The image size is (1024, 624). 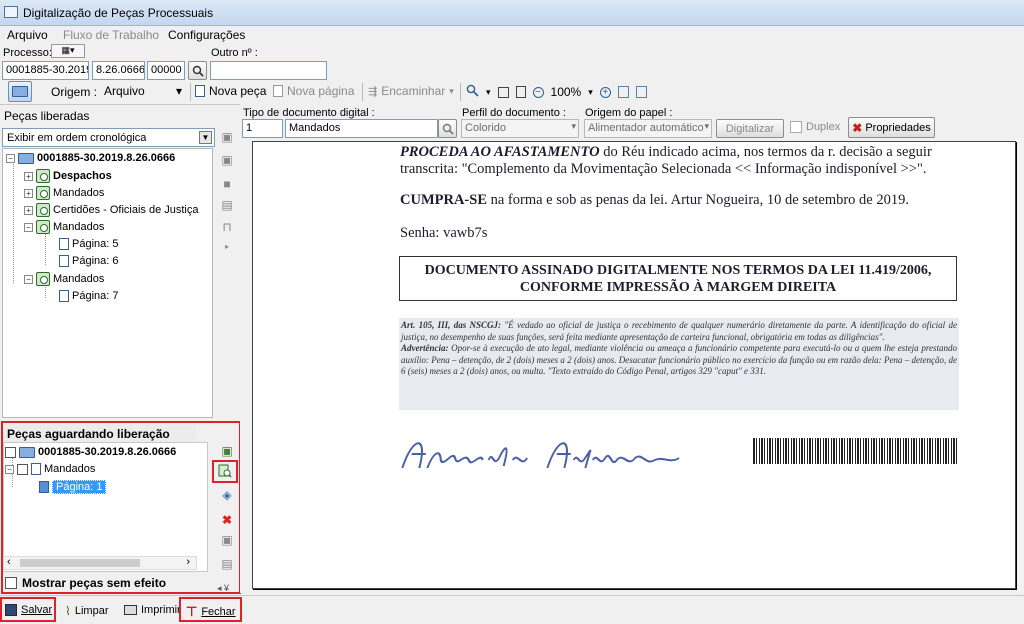 What do you see at coordinates (27, 35) in the screenshot?
I see `menu-arquivo: Arquivo` at bounding box center [27, 35].